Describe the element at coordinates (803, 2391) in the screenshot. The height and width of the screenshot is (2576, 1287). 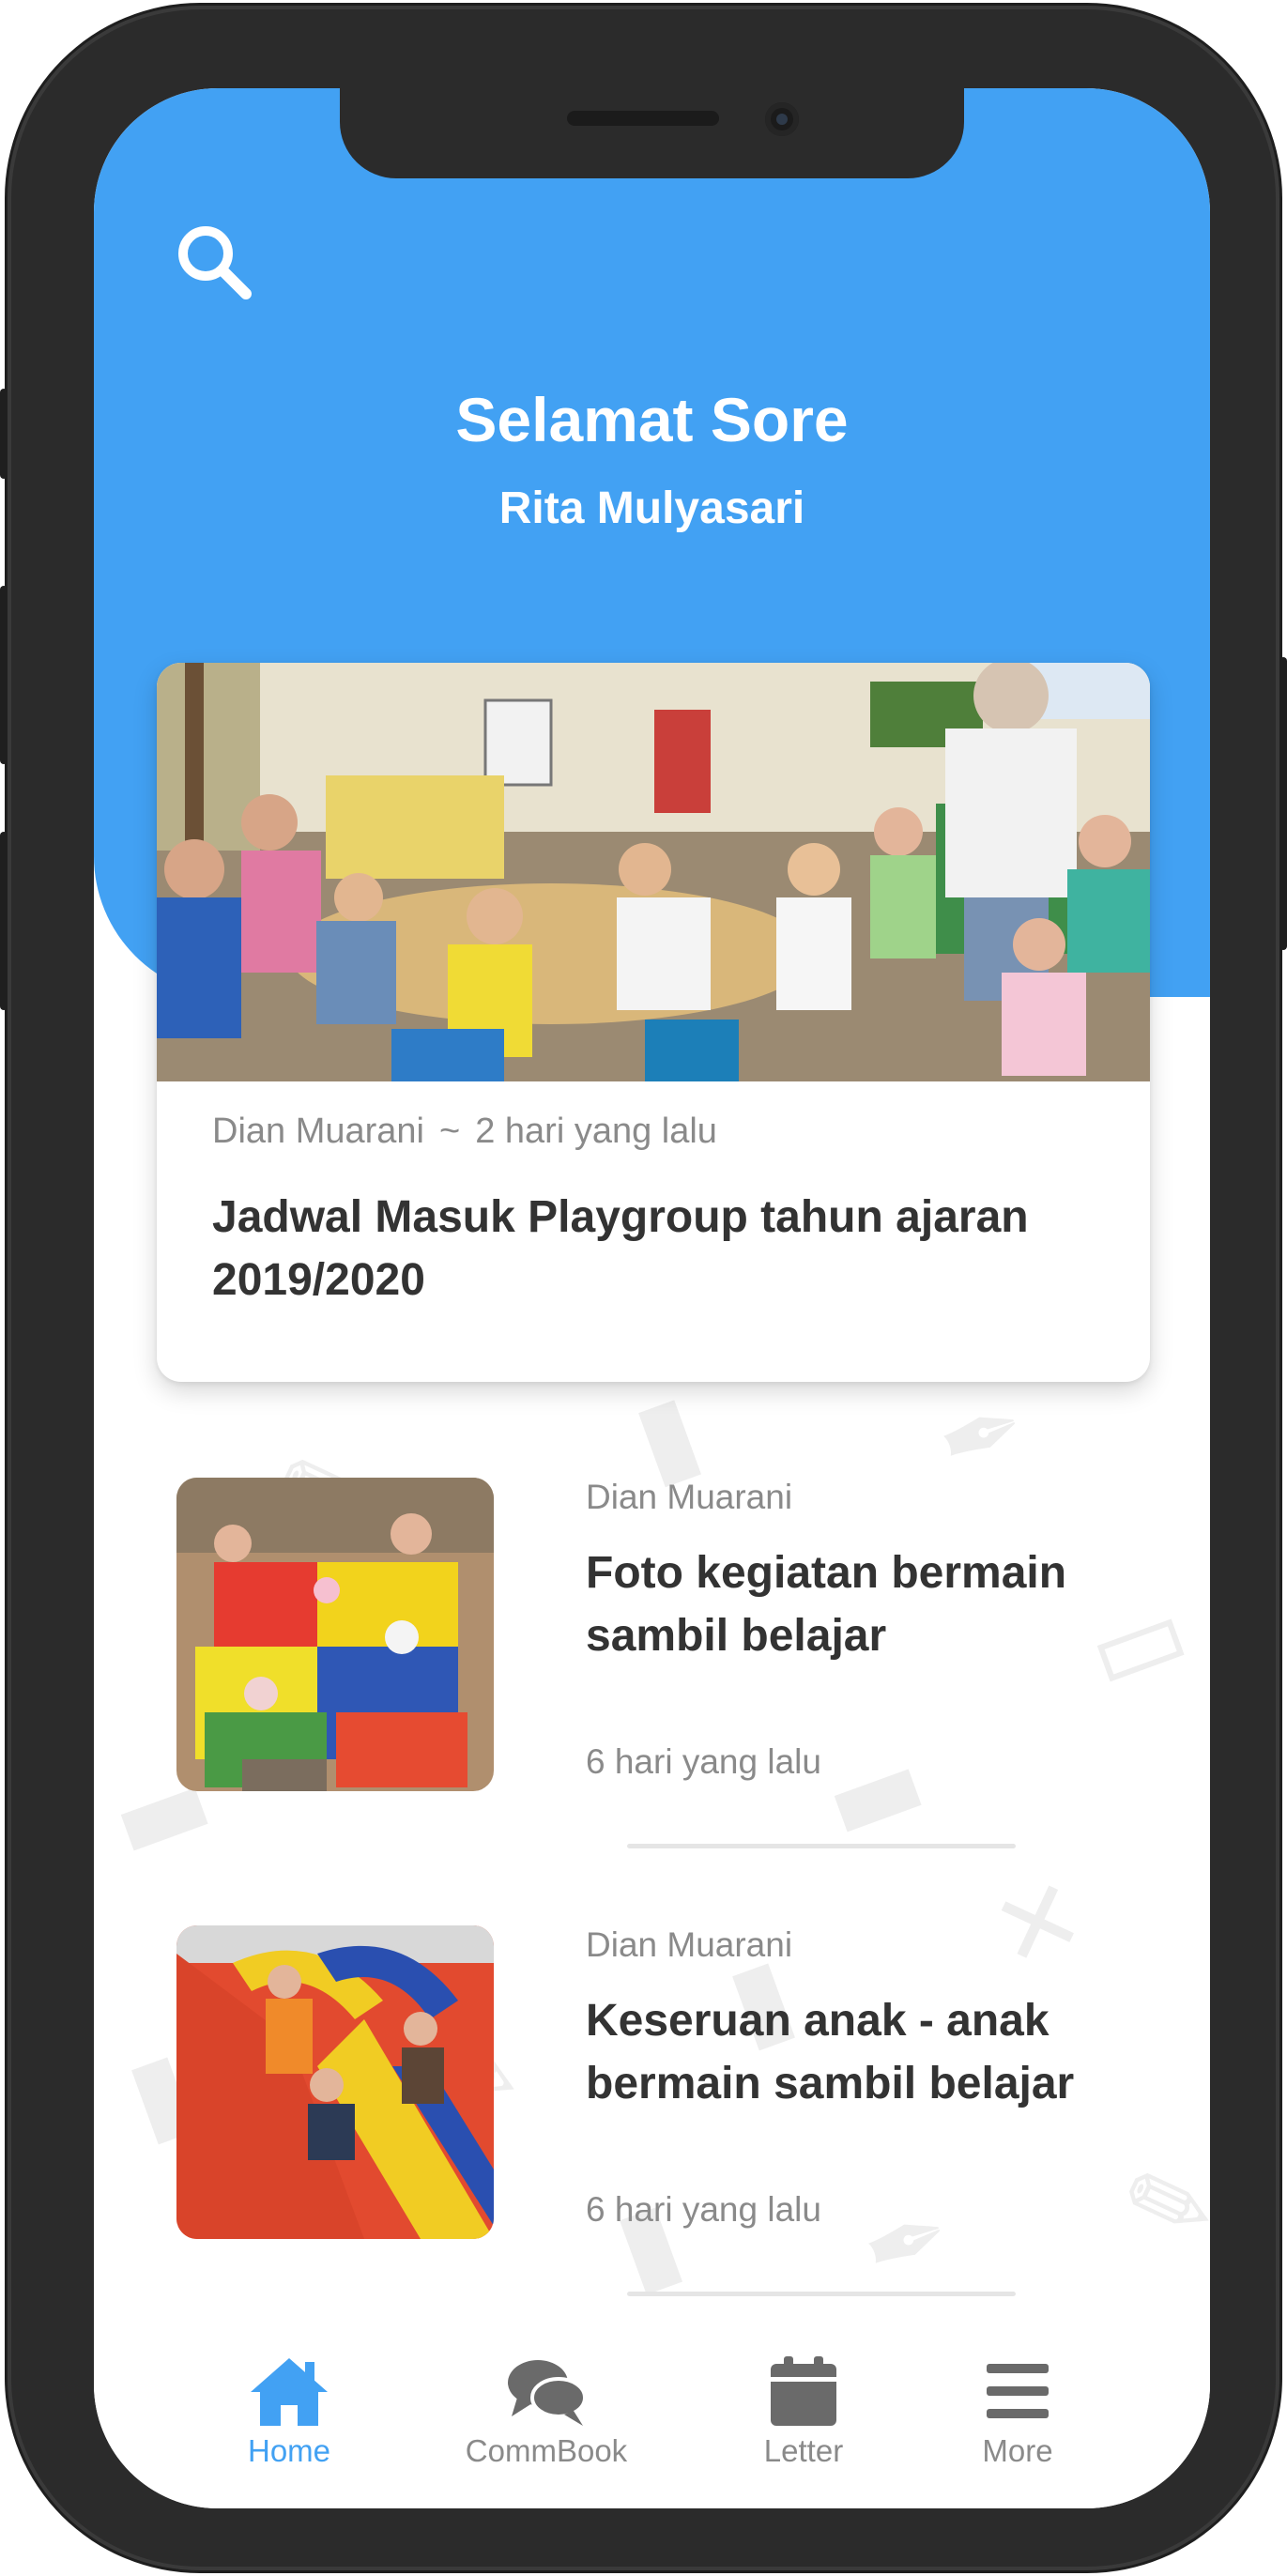
I see `calendar-icon` at that location.